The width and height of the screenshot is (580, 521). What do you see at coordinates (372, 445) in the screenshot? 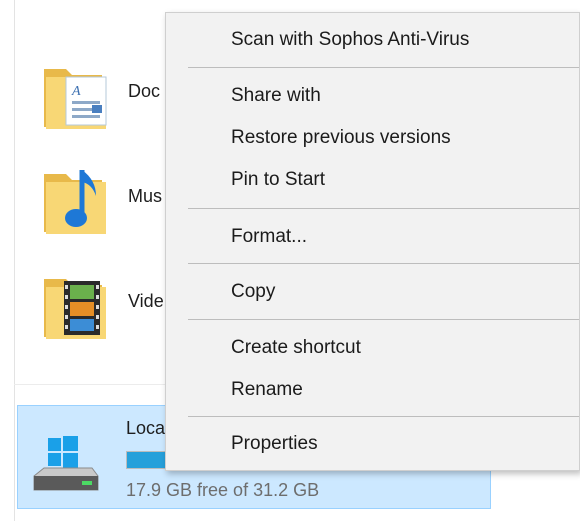
I see `menu-item-properties: Properties` at bounding box center [372, 445].